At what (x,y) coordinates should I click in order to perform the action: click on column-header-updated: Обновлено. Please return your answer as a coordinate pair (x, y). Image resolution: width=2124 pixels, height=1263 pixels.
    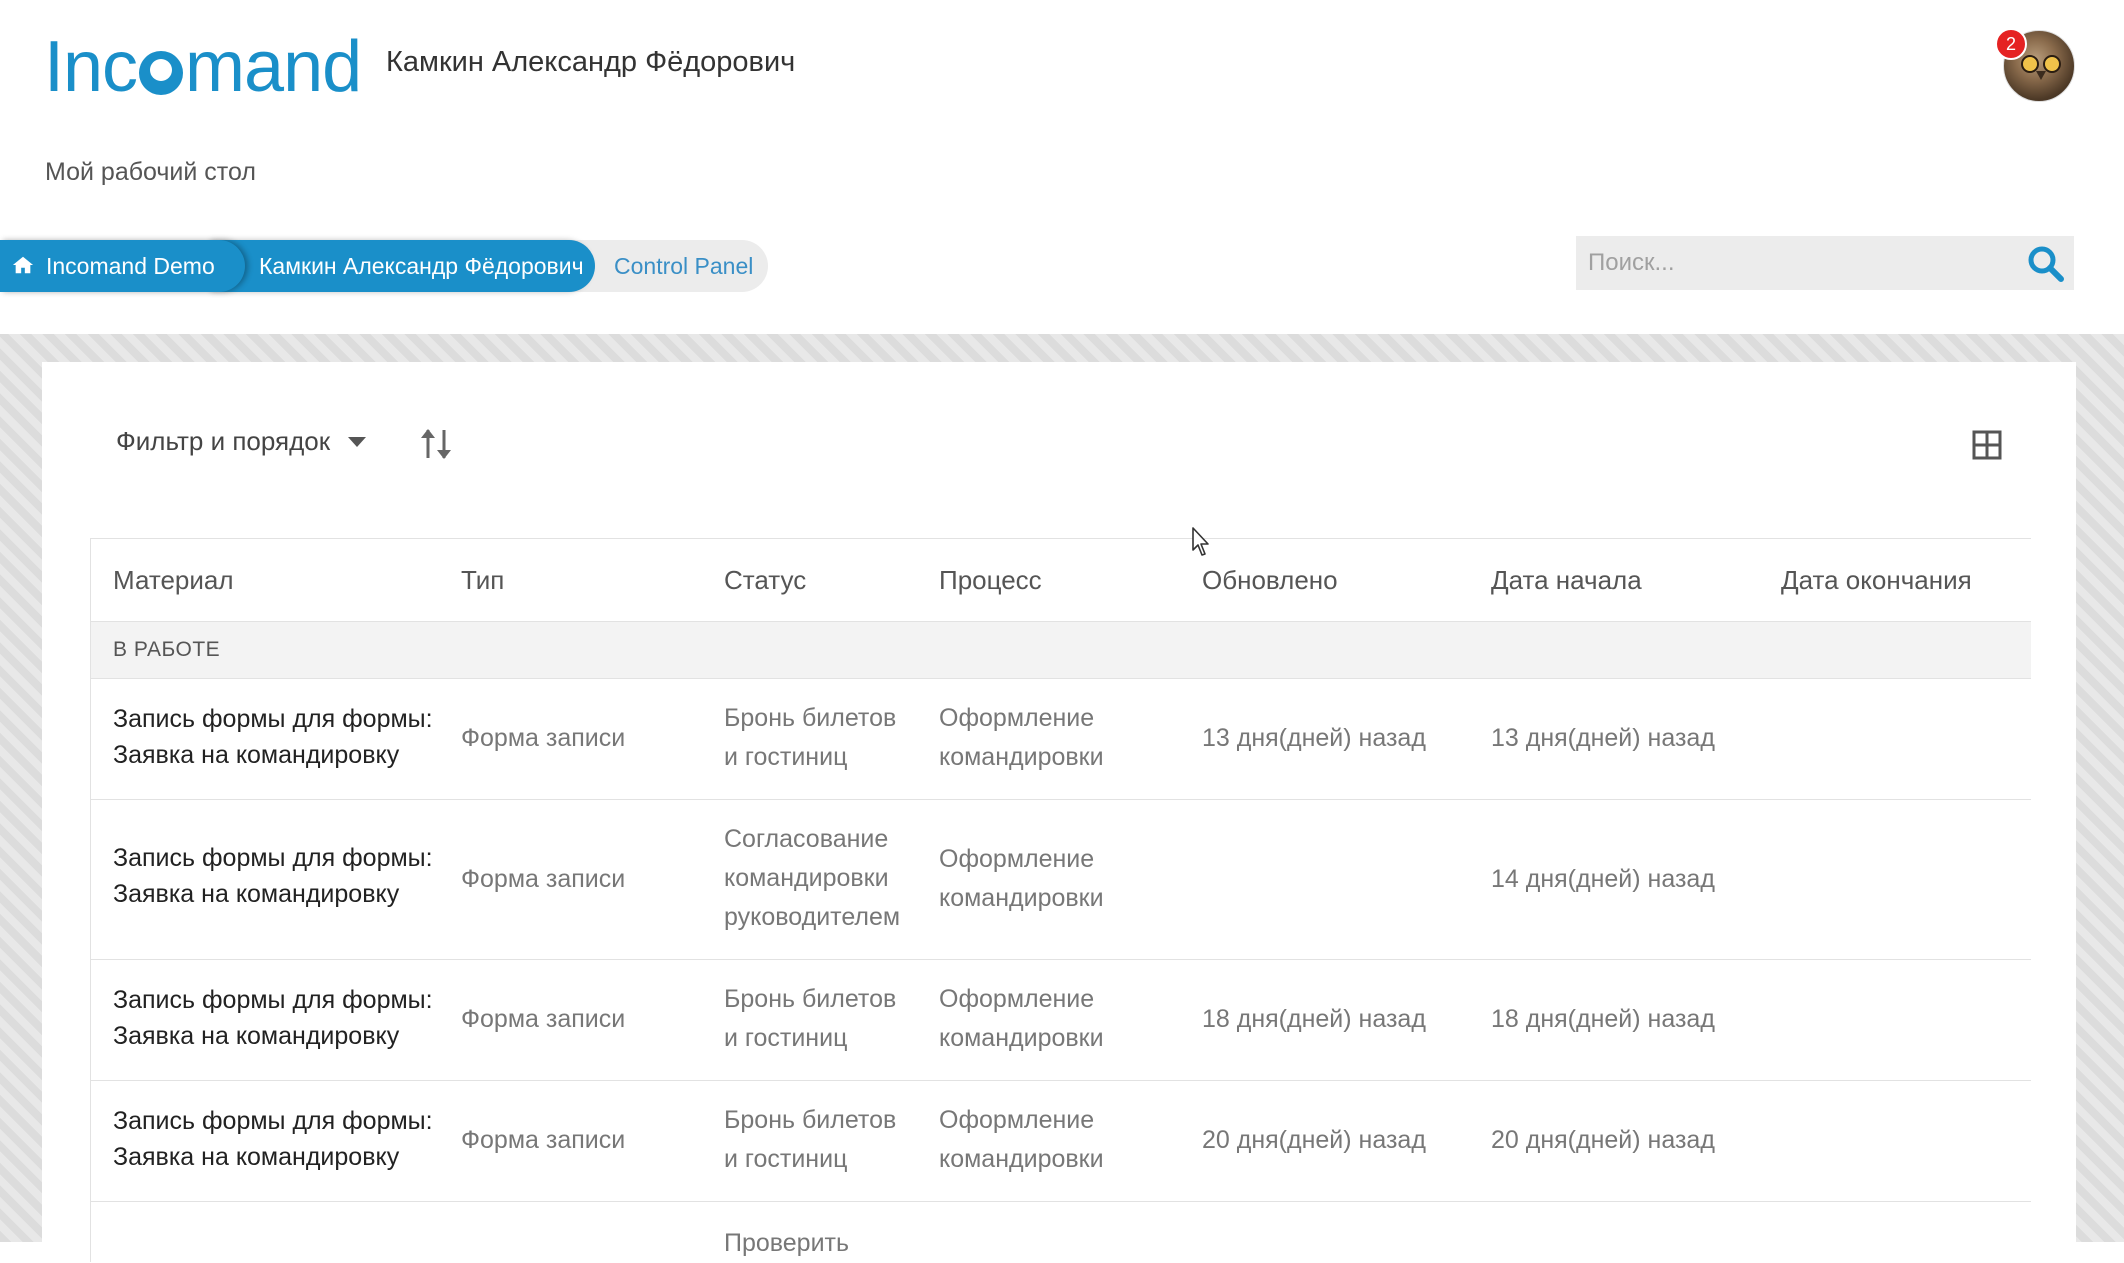
    Looking at the image, I should click on (1342, 580).